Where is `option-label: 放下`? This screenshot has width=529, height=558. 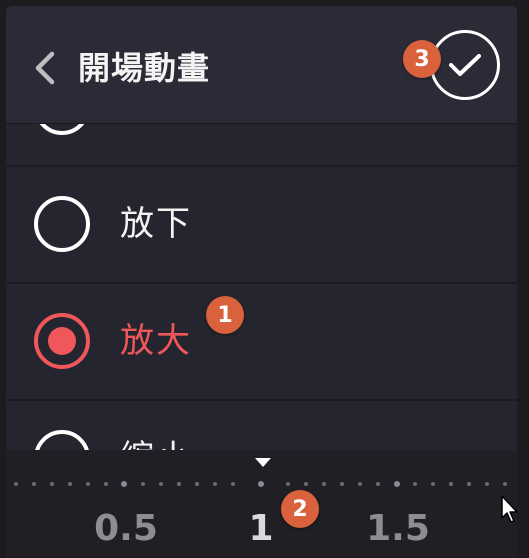
option-label: 放下 is located at coordinates (156, 224).